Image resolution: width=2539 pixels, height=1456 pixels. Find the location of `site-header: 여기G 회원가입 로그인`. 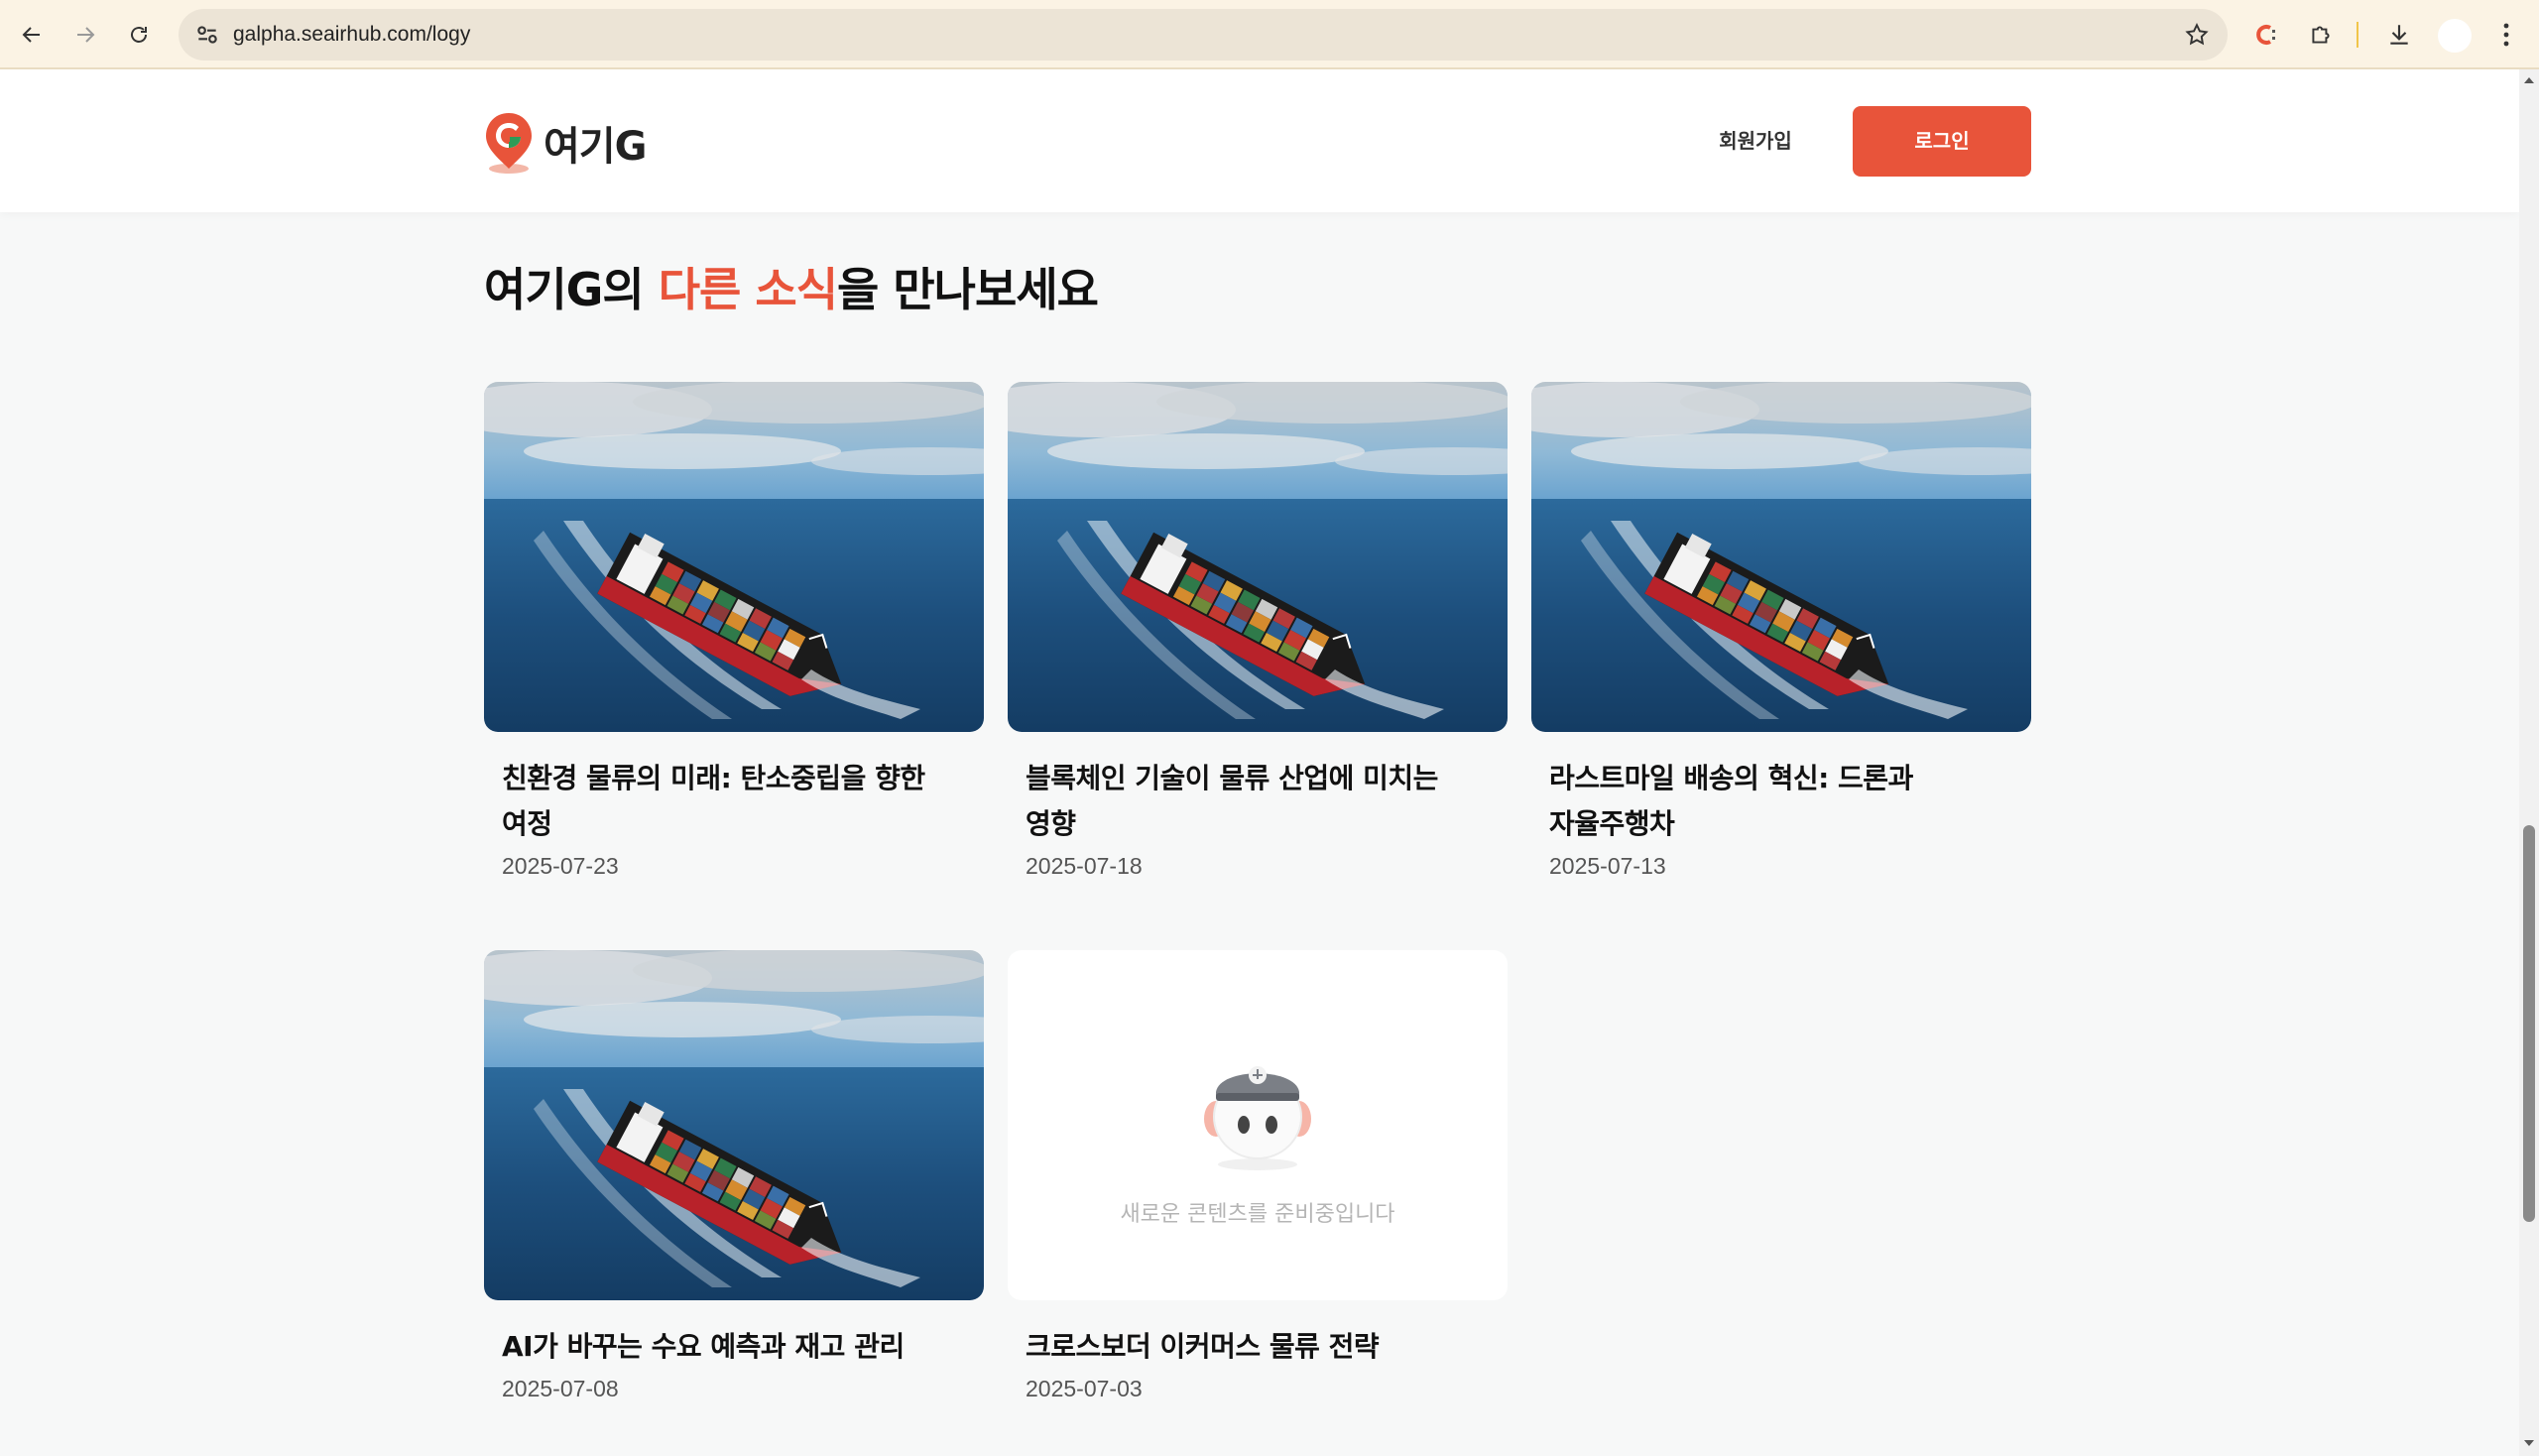

site-header: 여기G 회원가입 로그인 is located at coordinates (1259, 140).